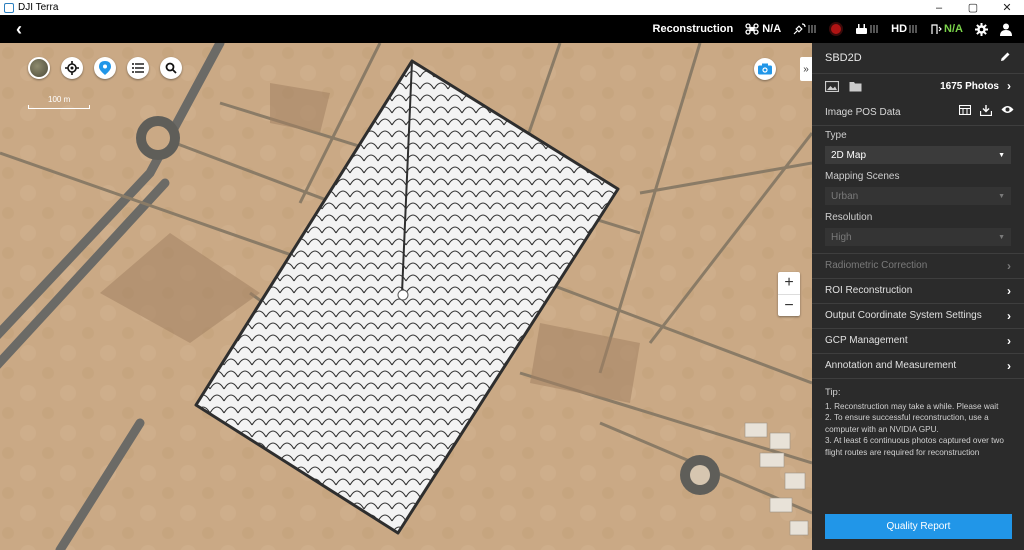 The image size is (1024, 550). I want to click on list-button, so click(138, 68).